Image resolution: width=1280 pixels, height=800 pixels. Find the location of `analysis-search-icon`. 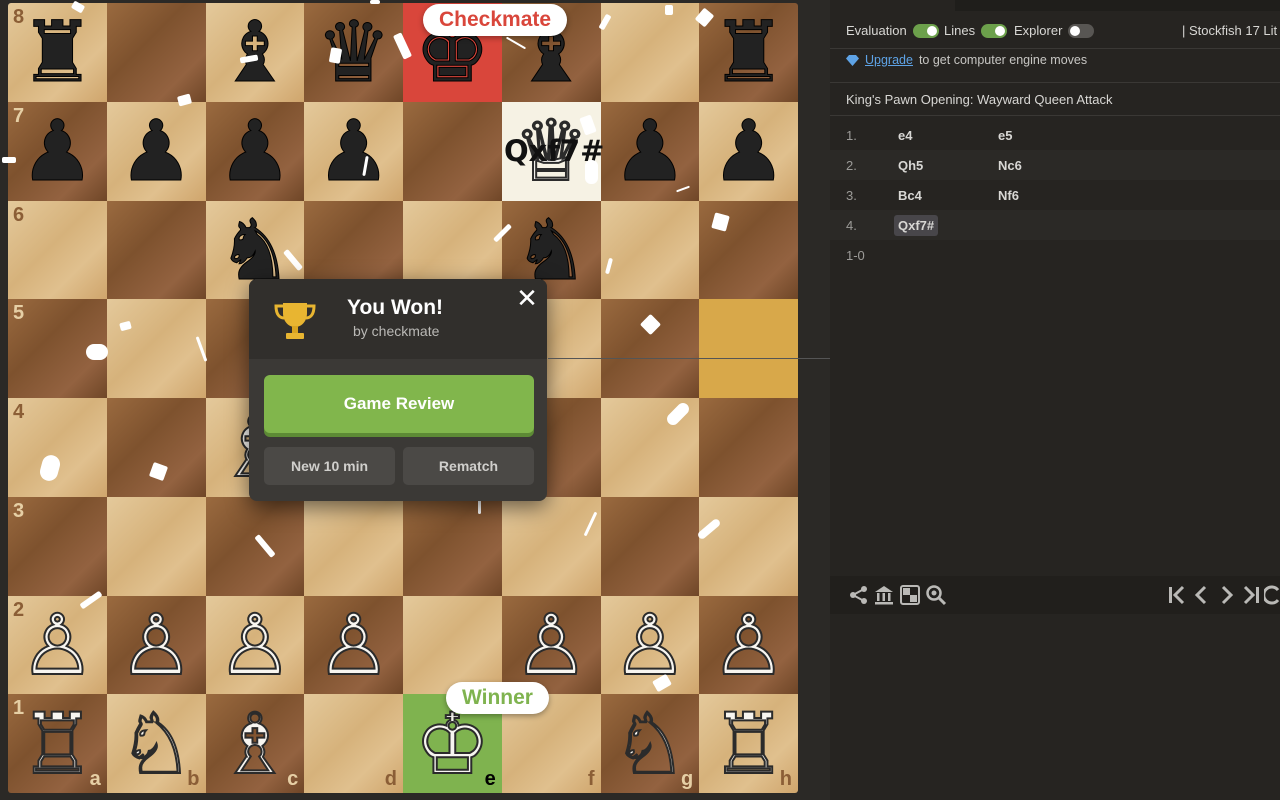

analysis-search-icon is located at coordinates (936, 595).